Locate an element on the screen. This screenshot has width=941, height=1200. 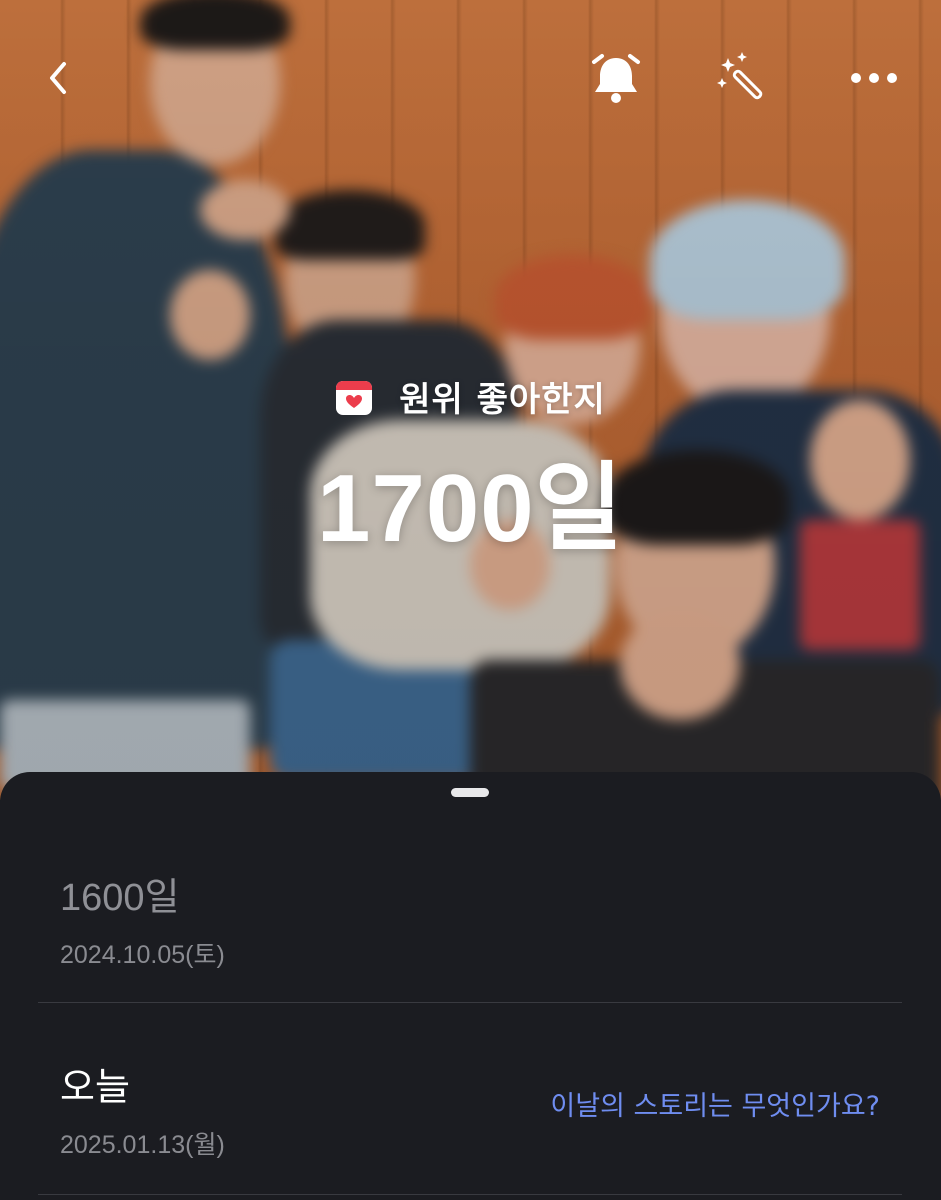
back-button is located at coordinates (58, 78).